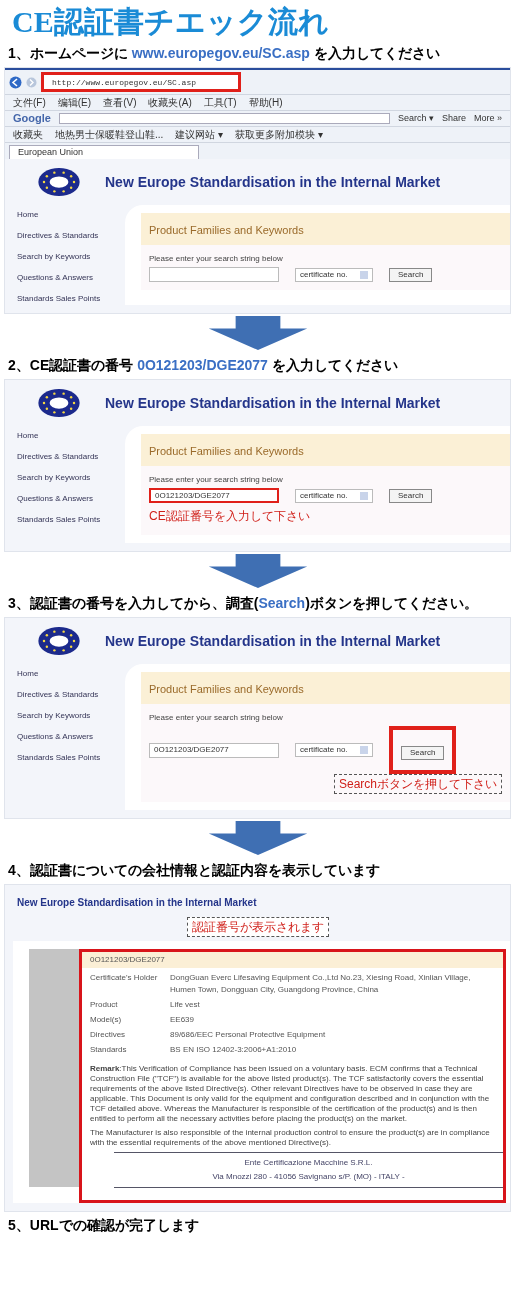  I want to click on forward-icon, so click(31, 82).